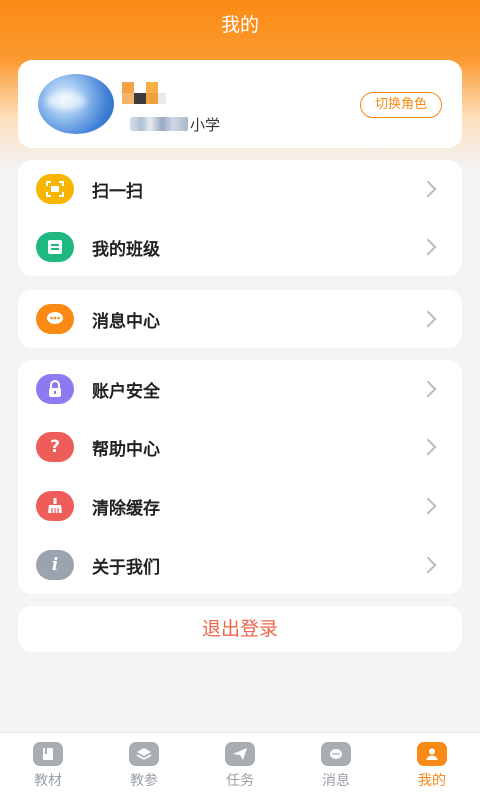 This screenshot has width=480, height=800. I want to click on school-suffix: 小学, so click(205, 124).